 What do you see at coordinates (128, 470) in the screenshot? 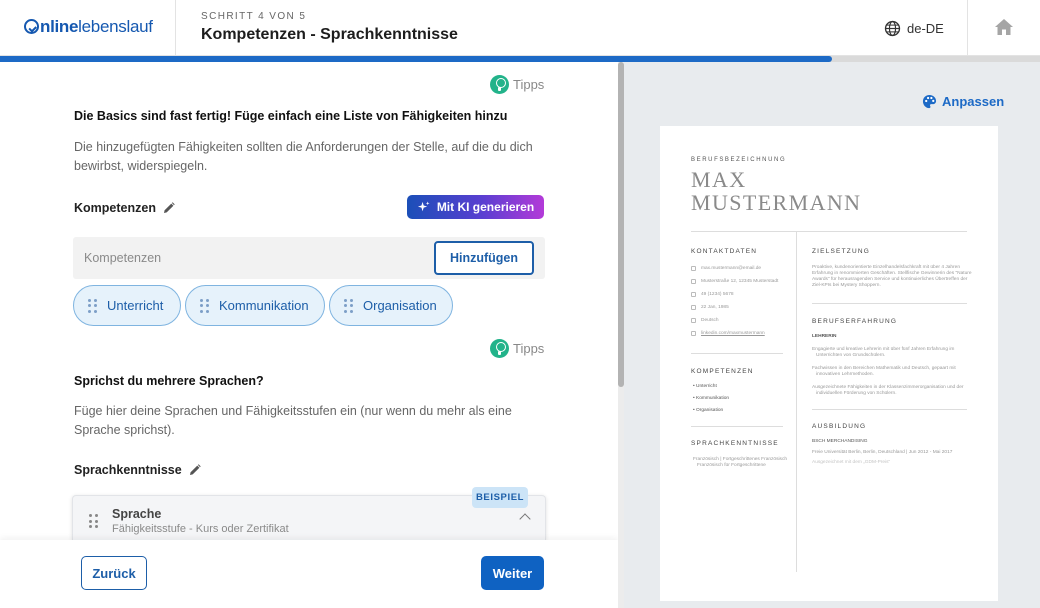
I see `languages-subheading-label: Sprachkenntnisse` at bounding box center [128, 470].